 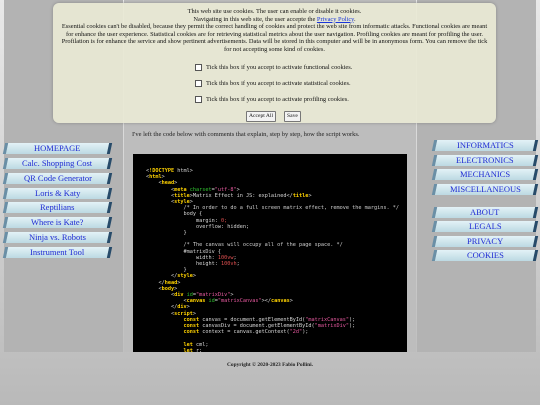 I want to click on nav-label: INFORMATICS, so click(x=485, y=145).